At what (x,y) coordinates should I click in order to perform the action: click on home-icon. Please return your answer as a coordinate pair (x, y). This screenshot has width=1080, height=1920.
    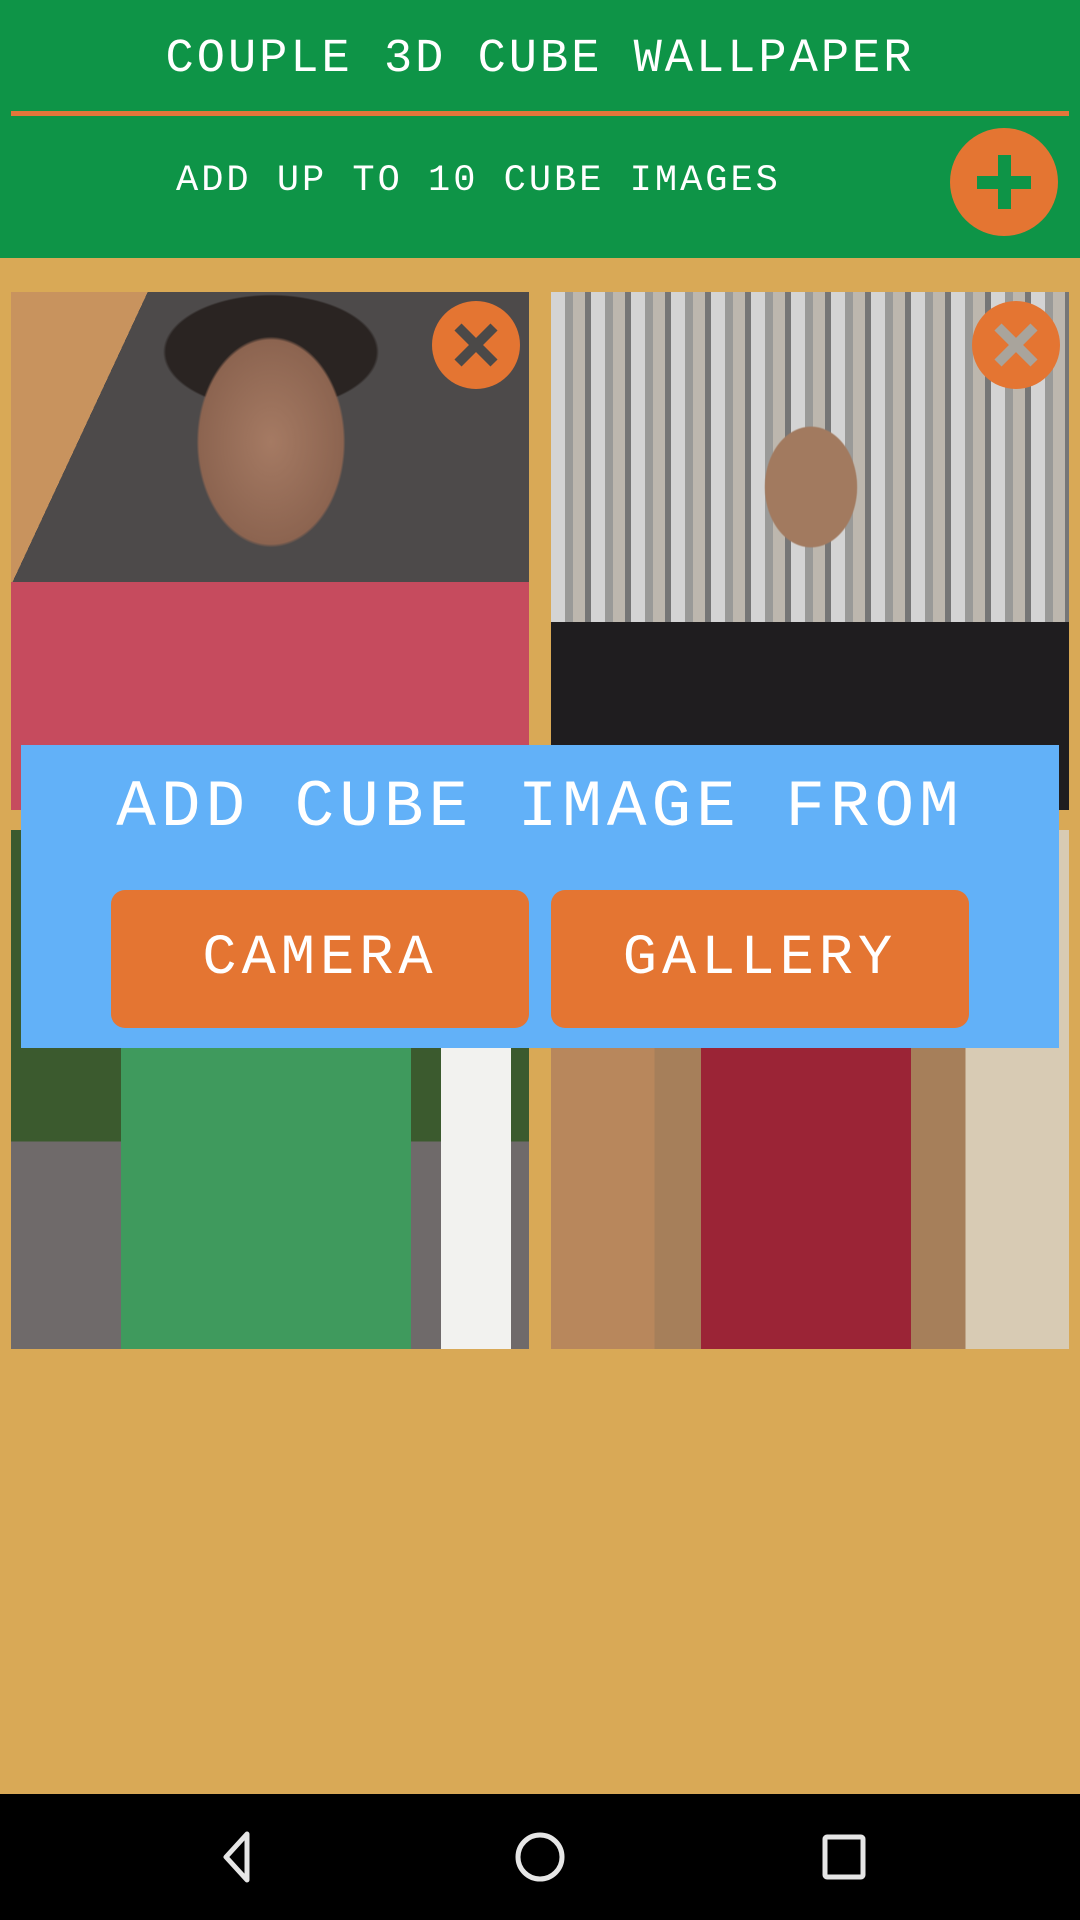
    Looking at the image, I should click on (540, 1857).